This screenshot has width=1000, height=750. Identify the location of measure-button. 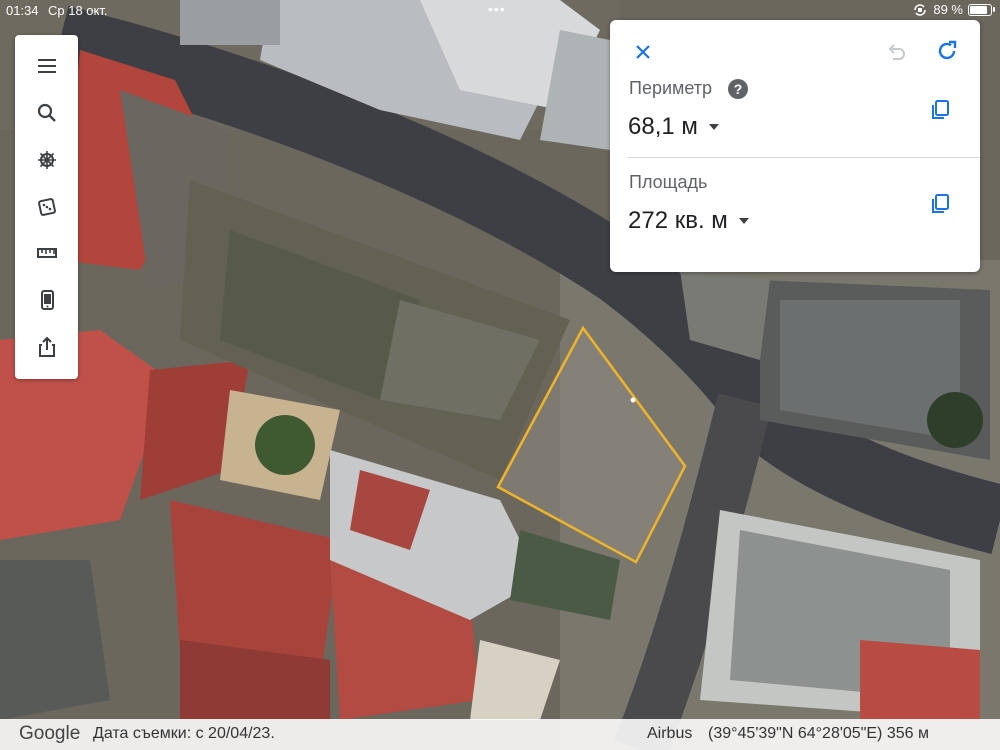
(46, 253).